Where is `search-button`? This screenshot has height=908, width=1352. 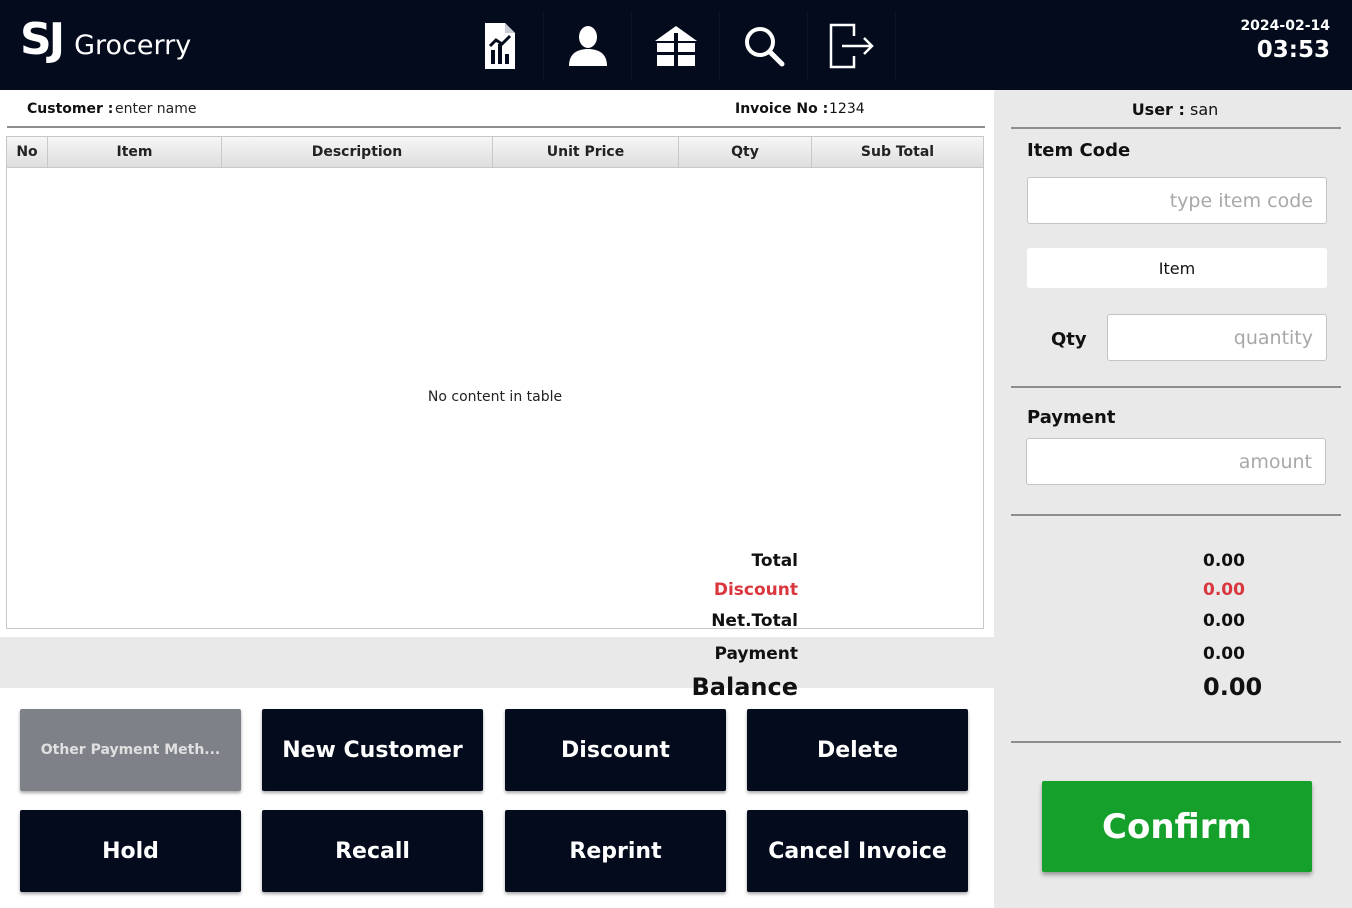
search-button is located at coordinates (764, 46).